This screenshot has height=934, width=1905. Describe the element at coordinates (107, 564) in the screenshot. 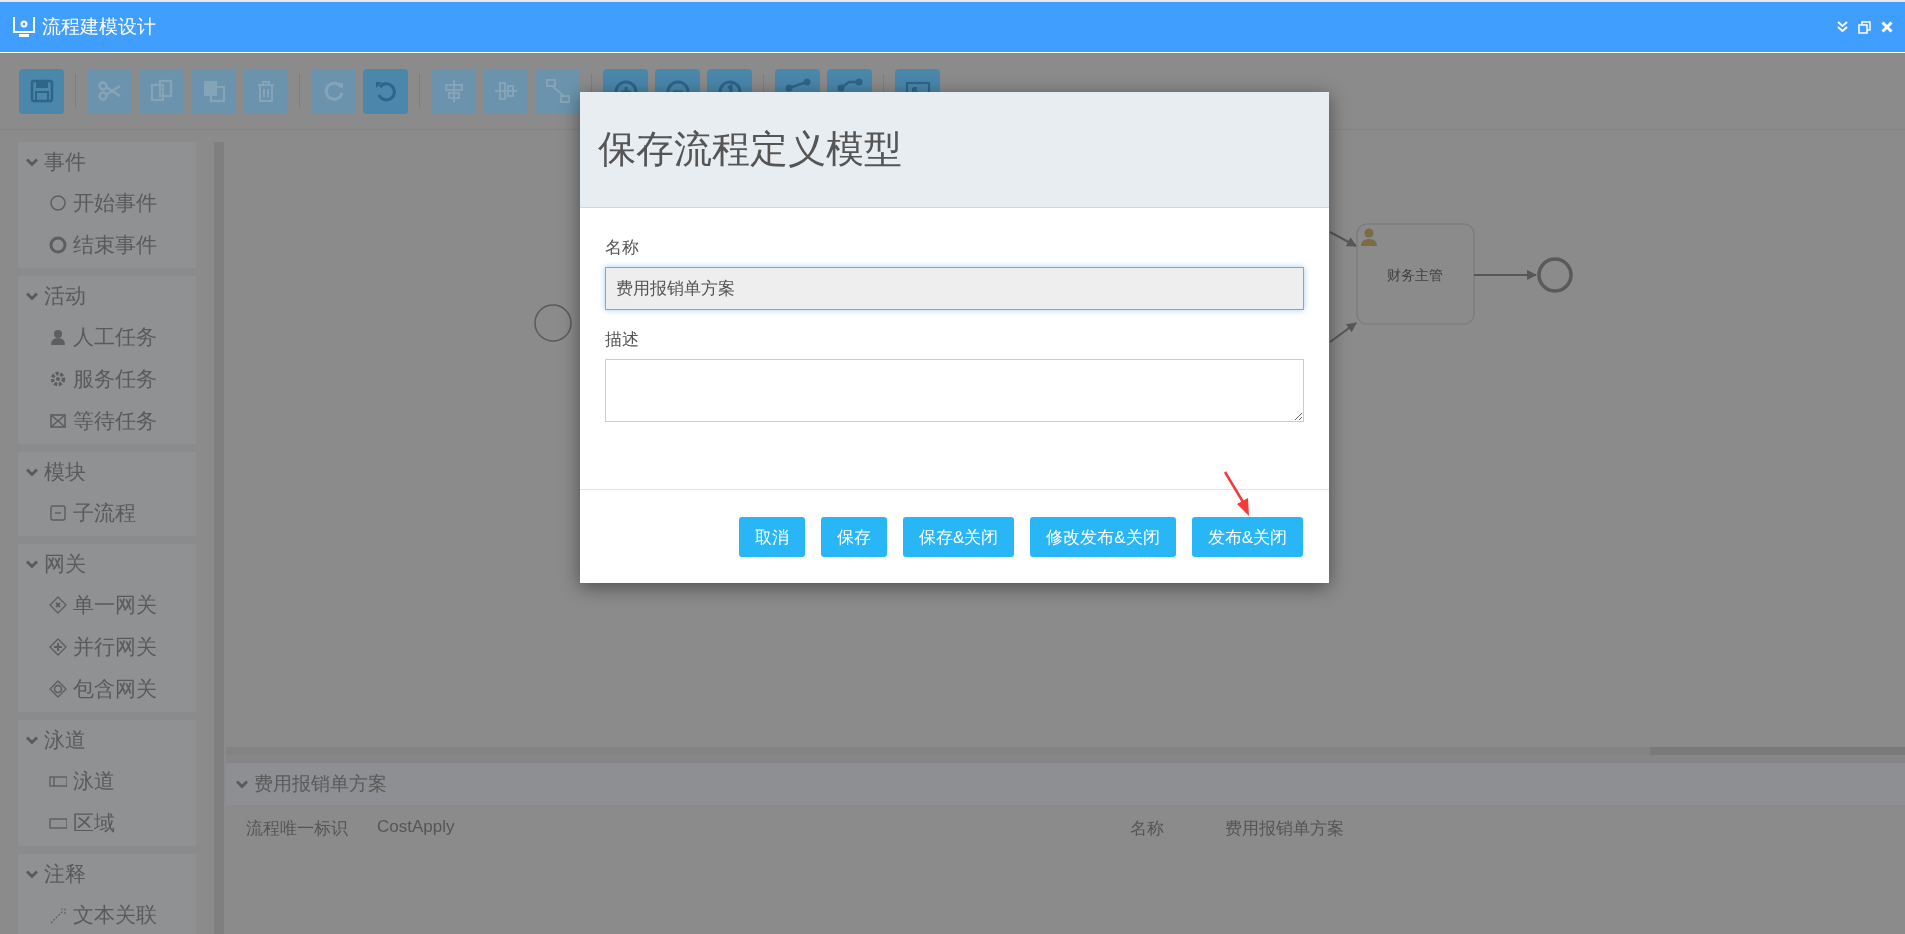

I see `palette-group-header: 网关` at that location.